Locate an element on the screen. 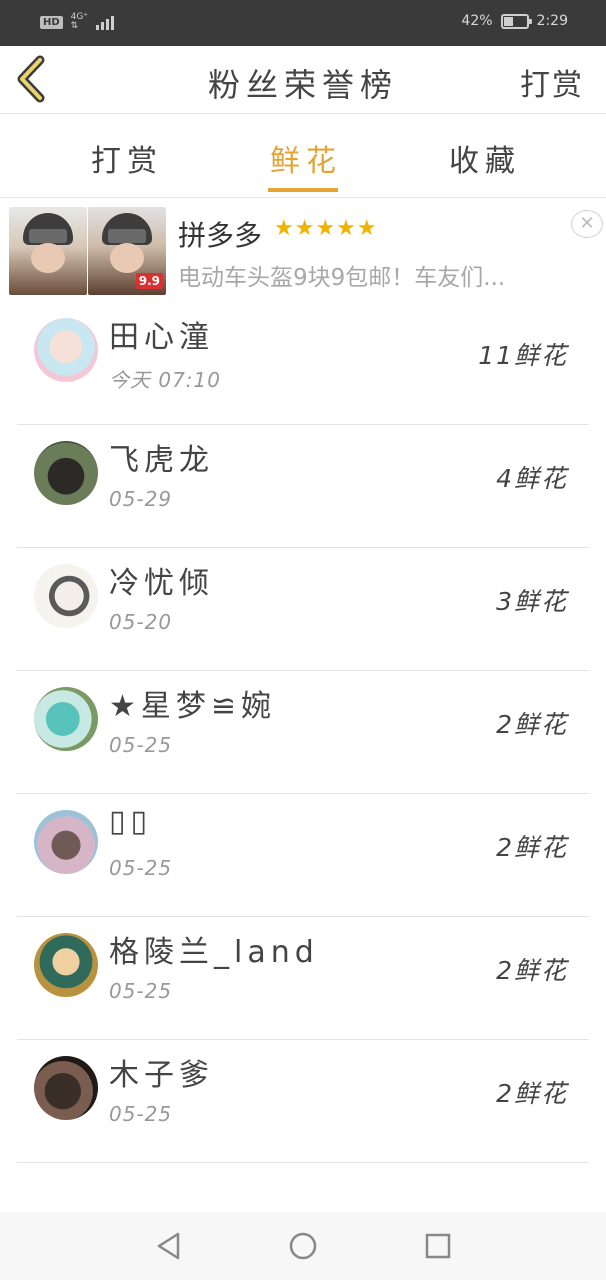  active-tab-indicator is located at coordinates (303, 190).